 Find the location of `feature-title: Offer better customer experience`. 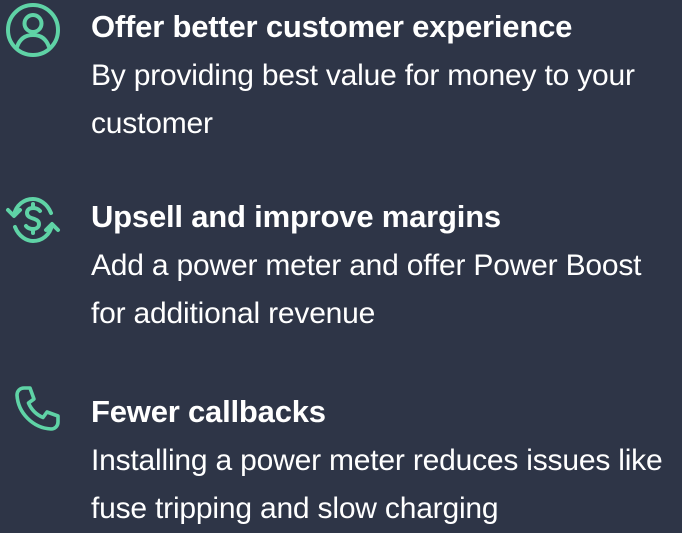

feature-title: Offer better customer experience is located at coordinates (332, 26).